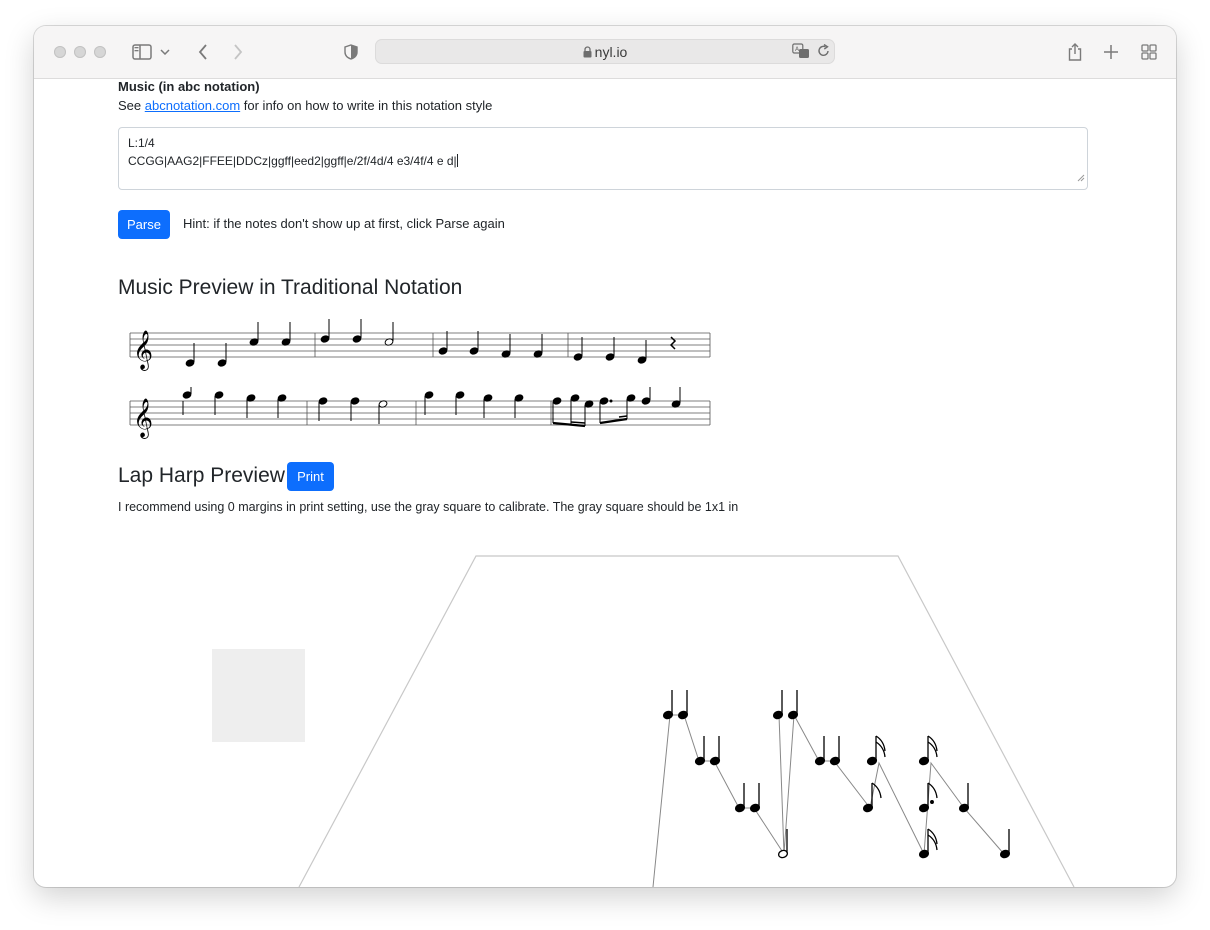 Image resolution: width=1210 pixels, height=930 pixels. I want to click on calibration-square, so click(258, 695).